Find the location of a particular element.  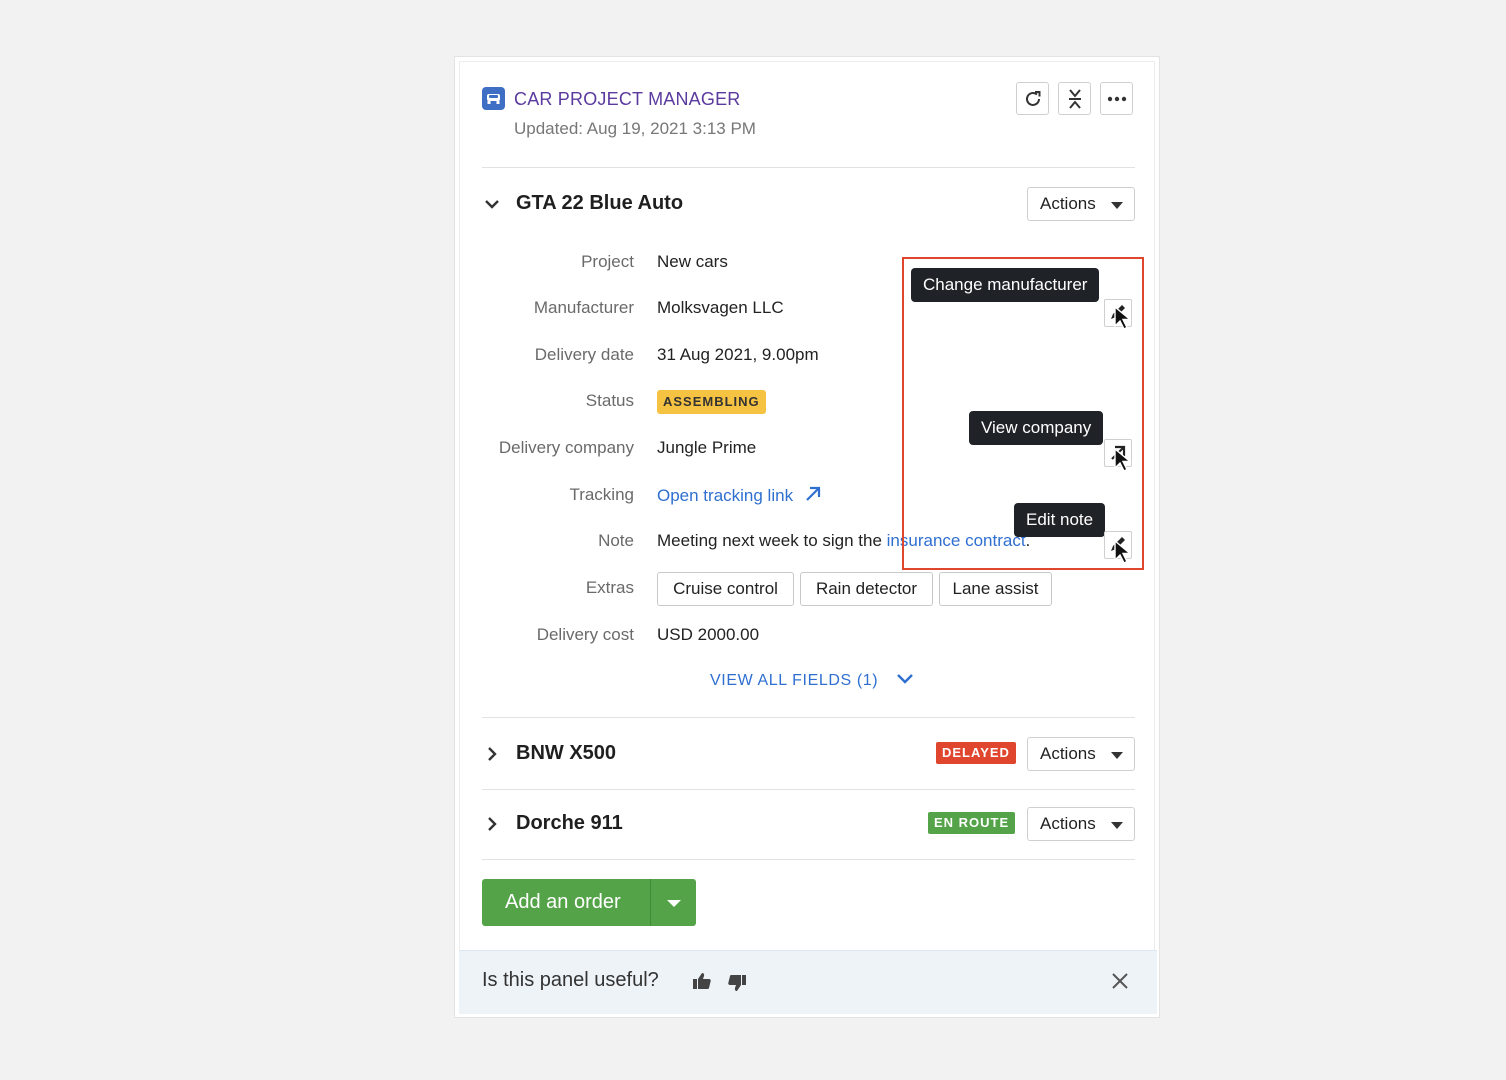

note-text: Meeting next week to sign the is located at coordinates (772, 540).